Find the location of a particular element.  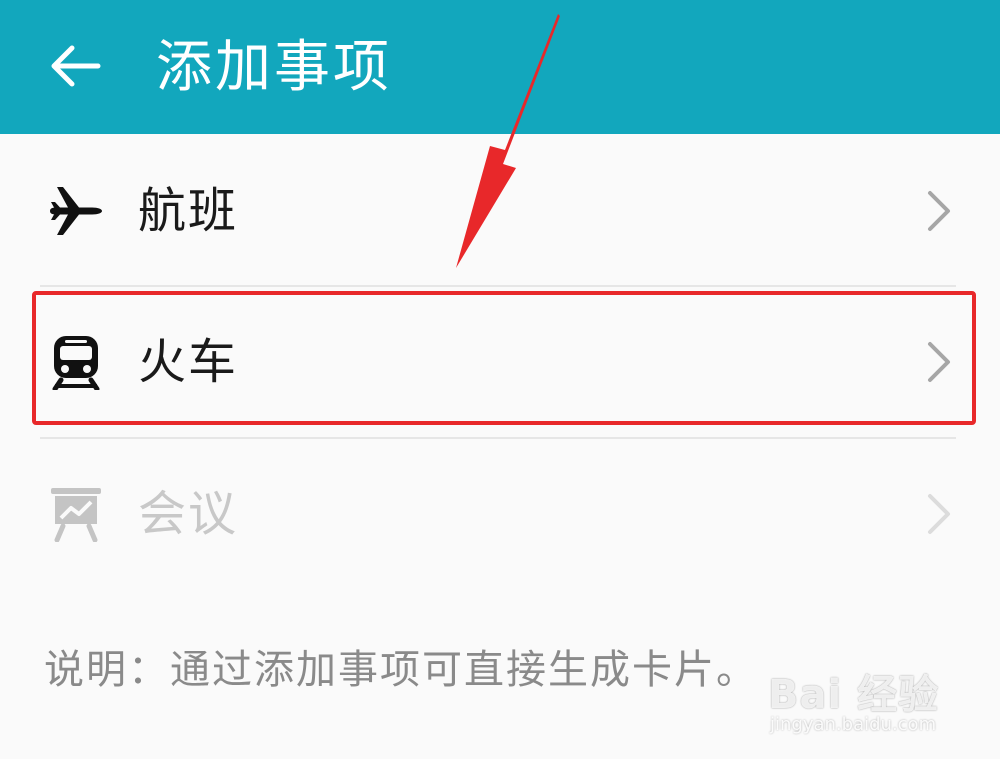

train-icon is located at coordinates (76, 363).